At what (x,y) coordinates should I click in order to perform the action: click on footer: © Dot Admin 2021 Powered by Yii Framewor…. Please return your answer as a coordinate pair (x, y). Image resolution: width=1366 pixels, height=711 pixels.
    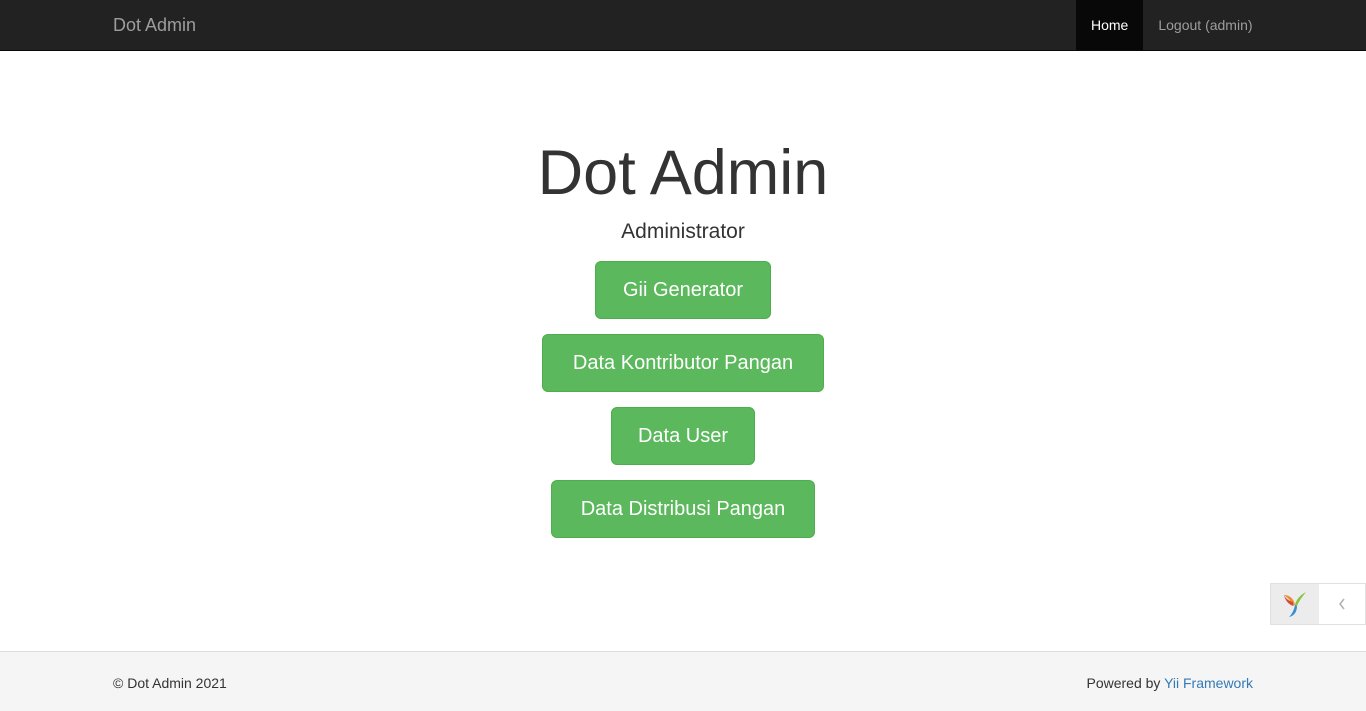
    Looking at the image, I should click on (683, 681).